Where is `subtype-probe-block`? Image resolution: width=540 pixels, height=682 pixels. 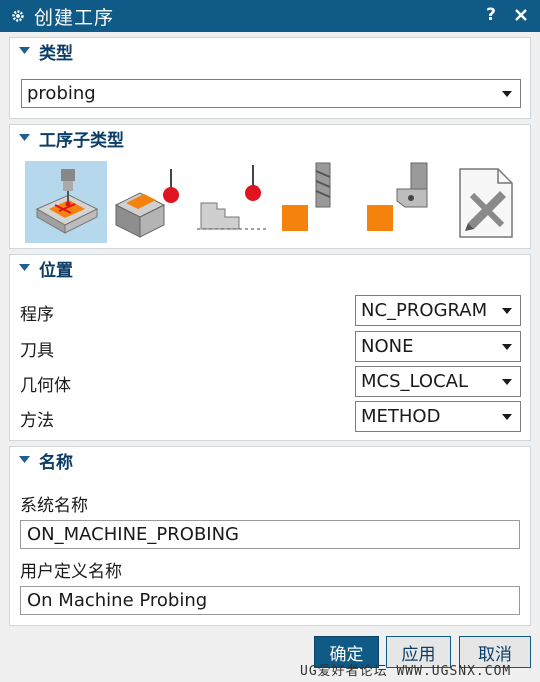 subtype-probe-block is located at coordinates (151, 202).